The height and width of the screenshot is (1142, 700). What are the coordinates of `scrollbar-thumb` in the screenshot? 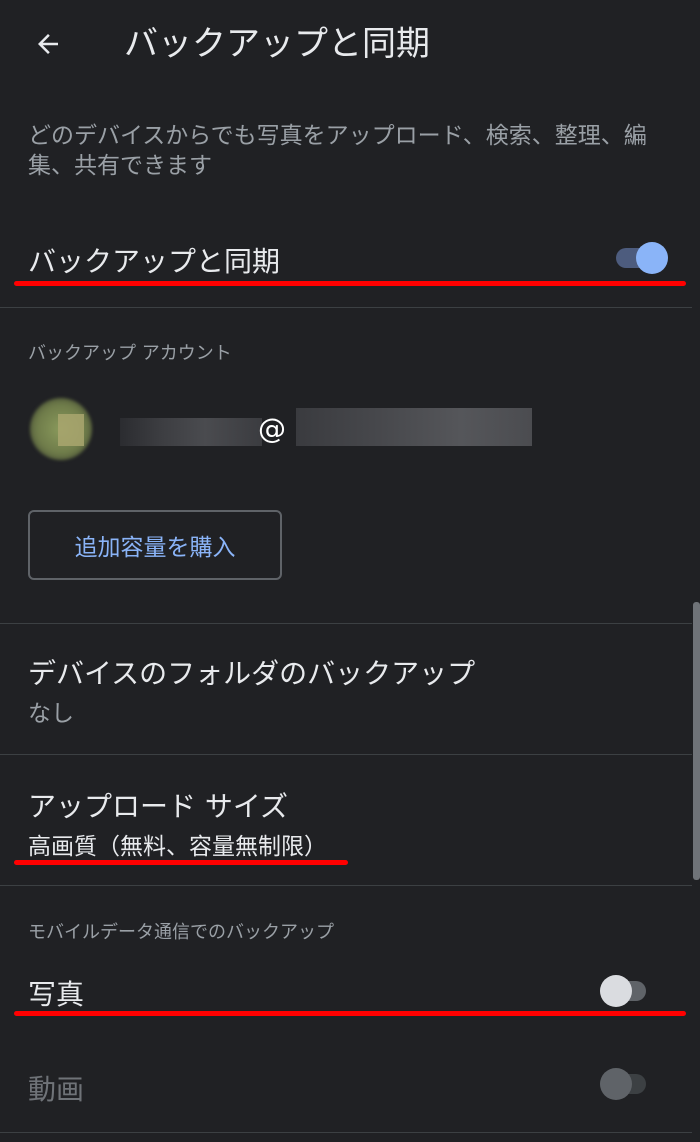 It's located at (696, 741).